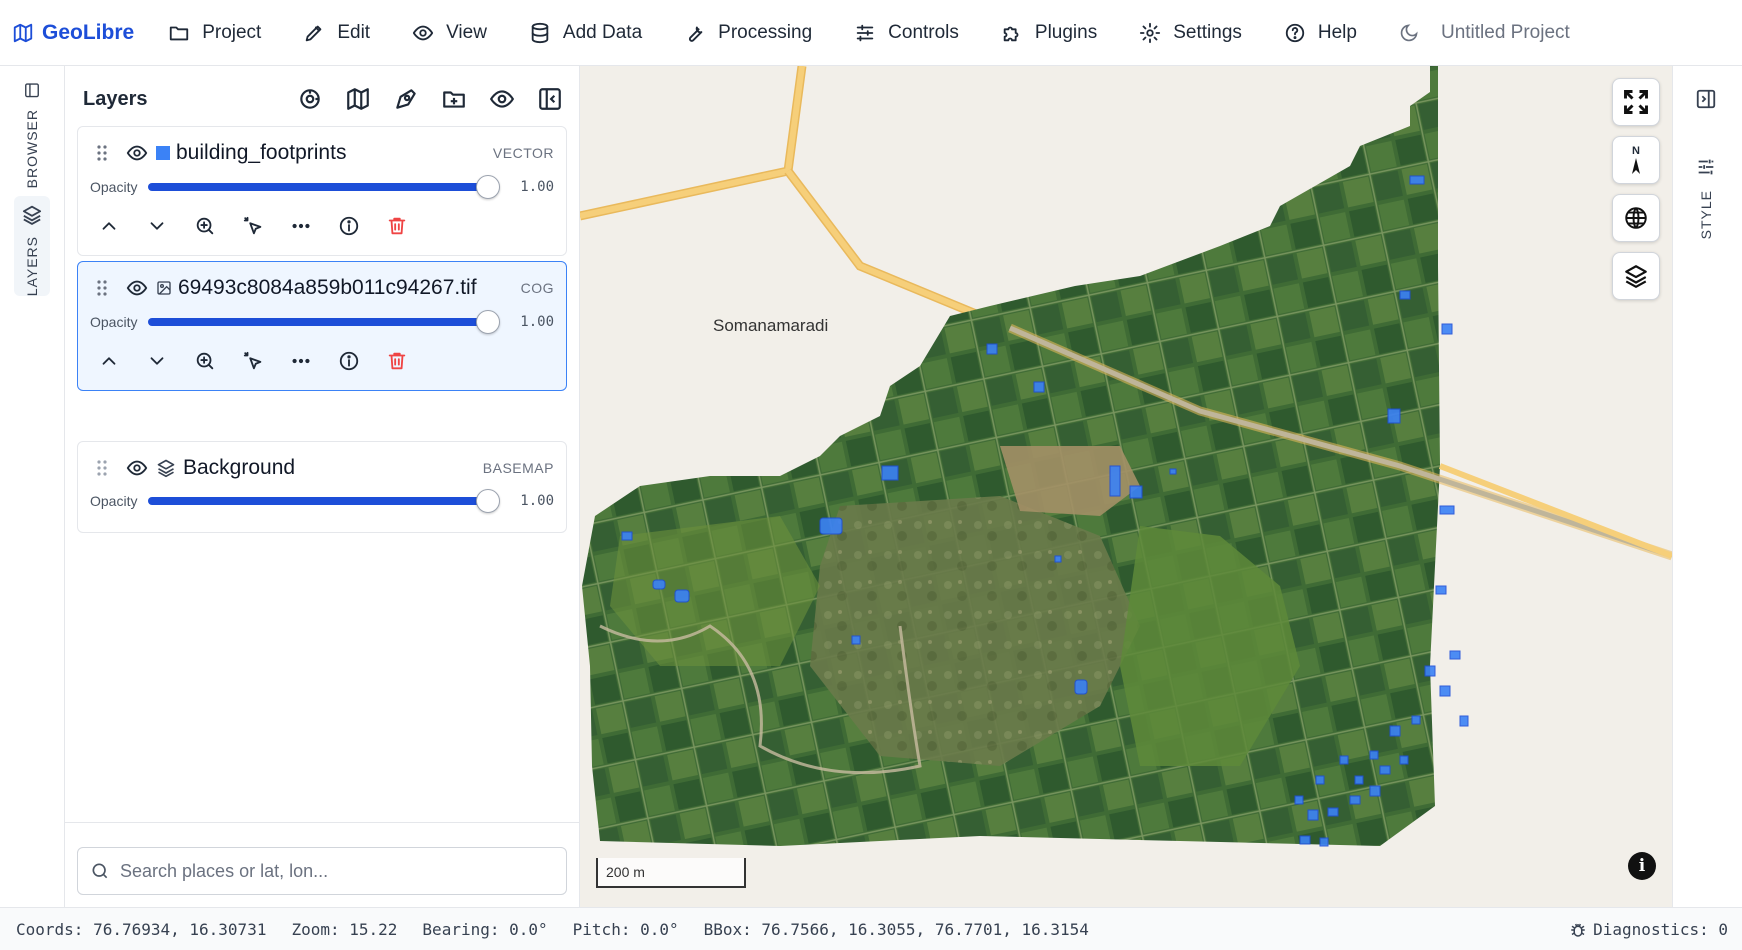  I want to click on tab-browser: BROWSER, so click(32, 133).